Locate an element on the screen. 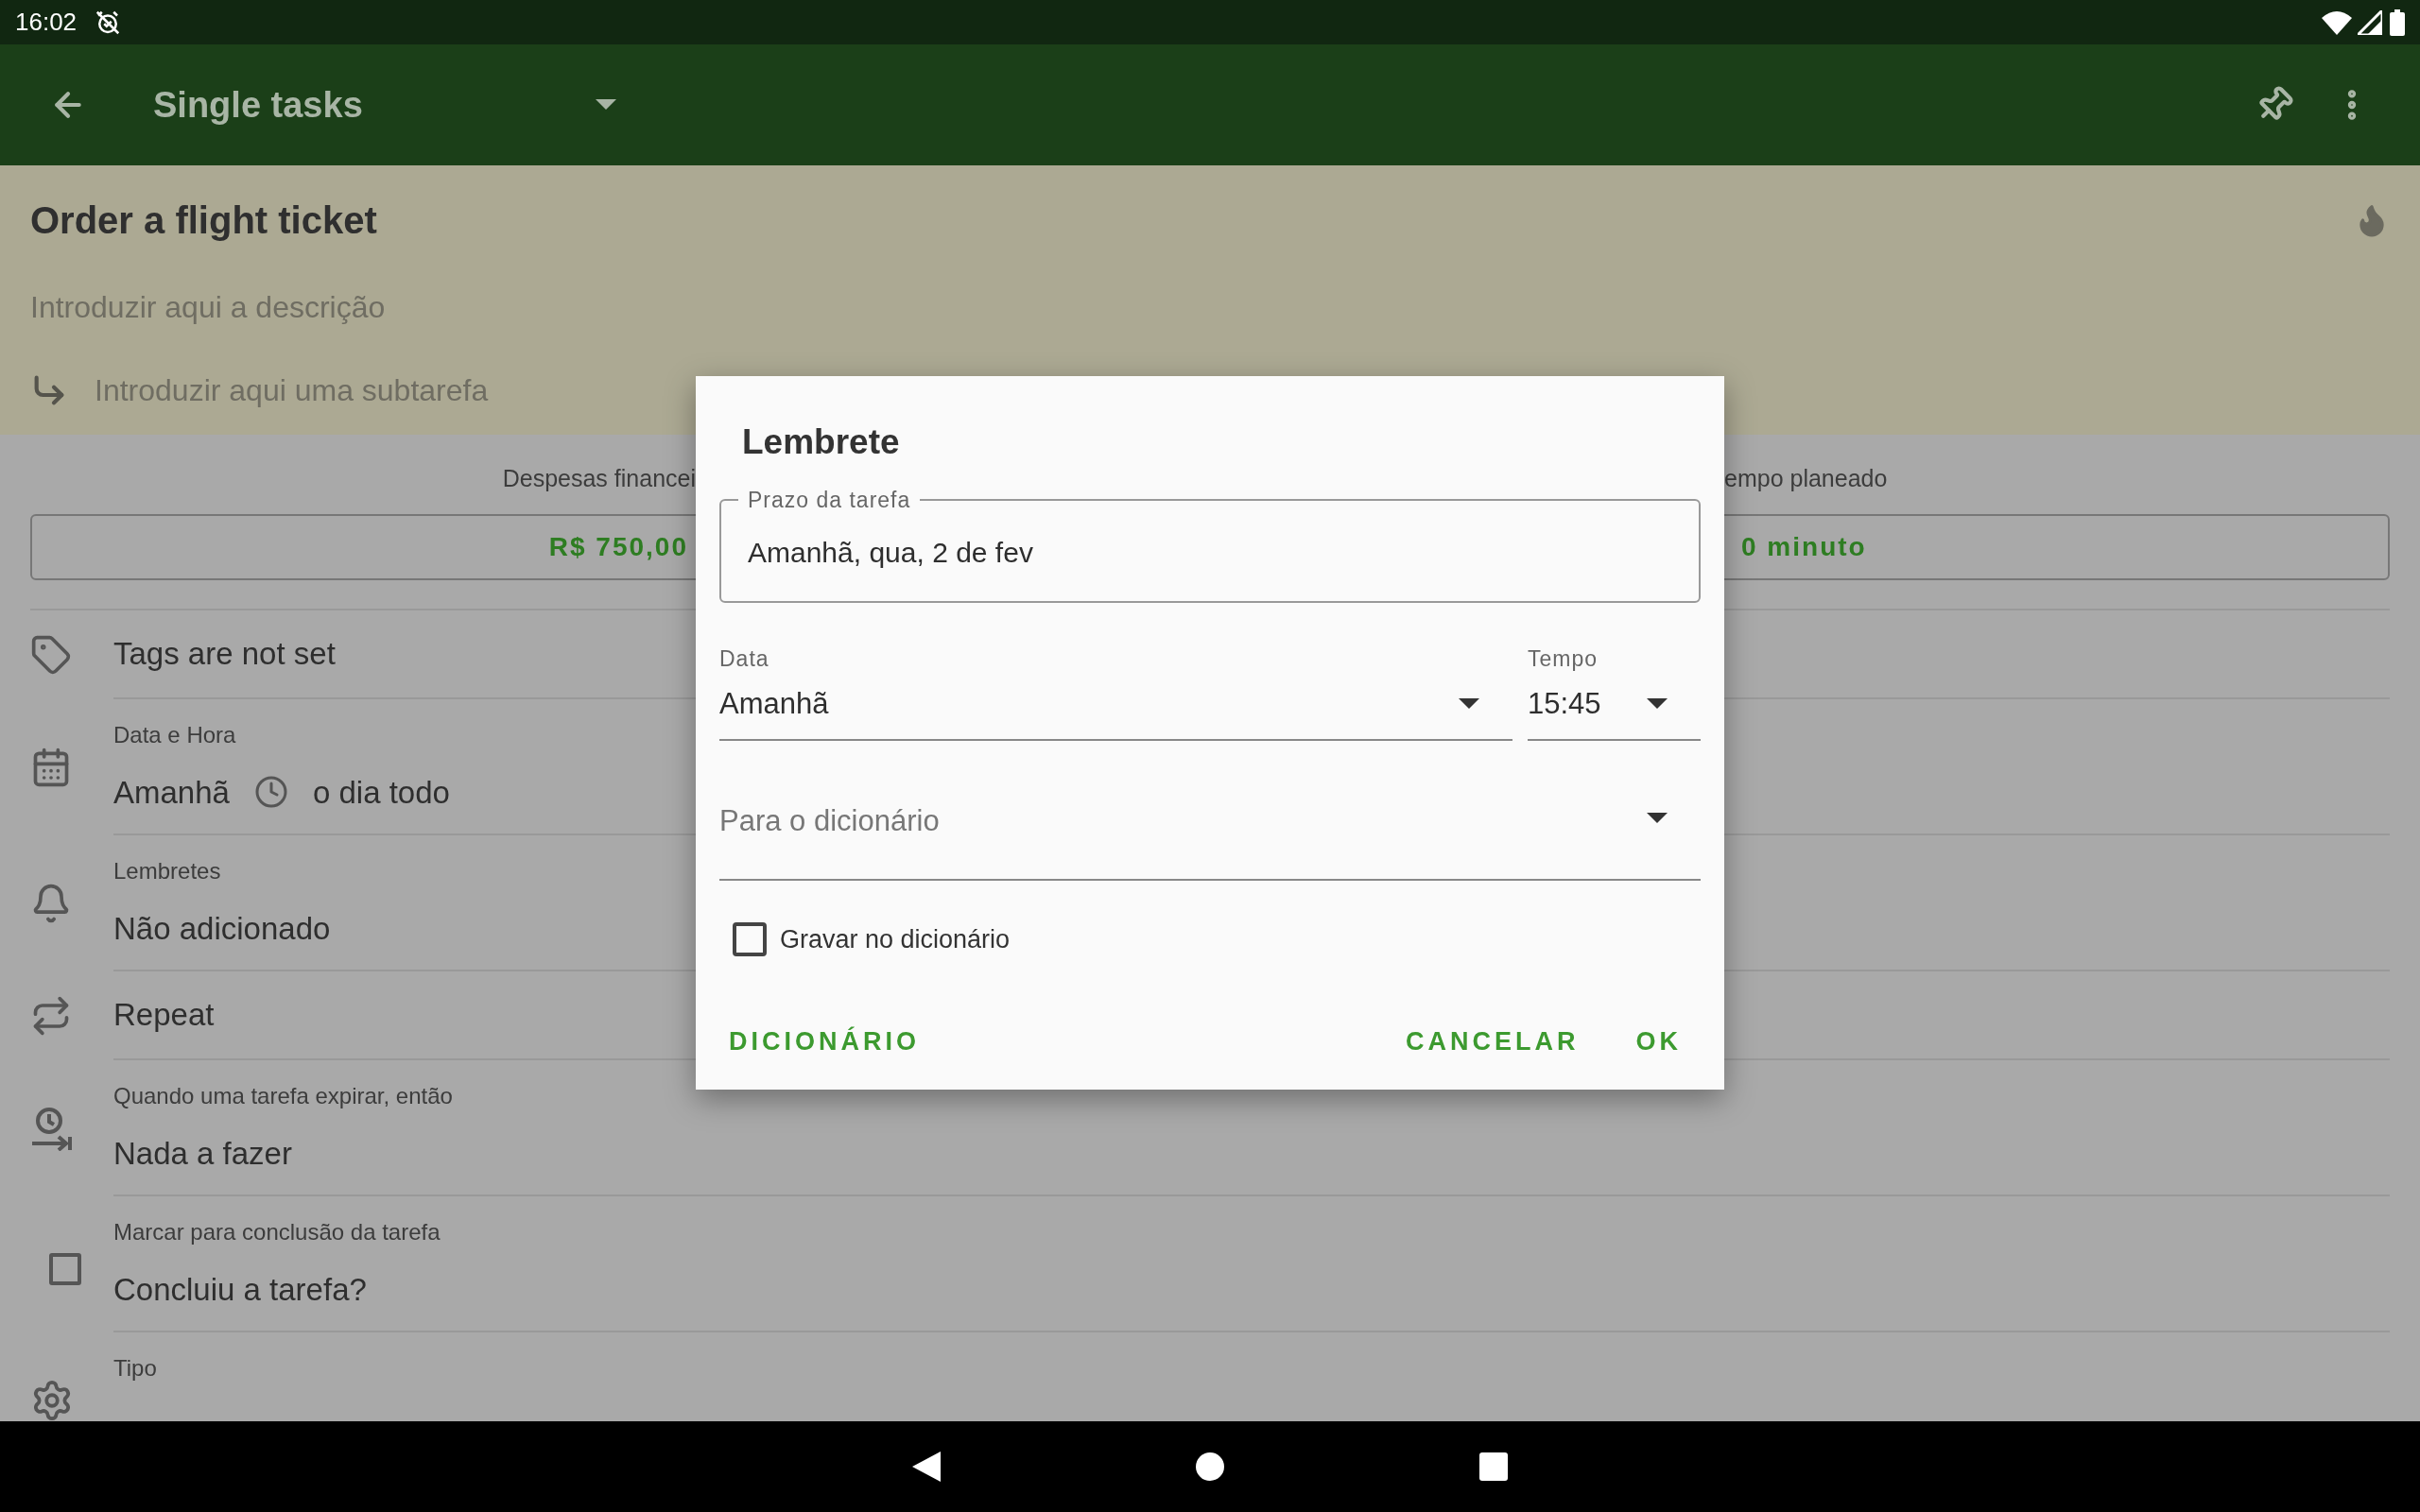 Image resolution: width=2420 pixels, height=1512 pixels. checkbox-label: Gravar no dicionário is located at coordinates (895, 939).